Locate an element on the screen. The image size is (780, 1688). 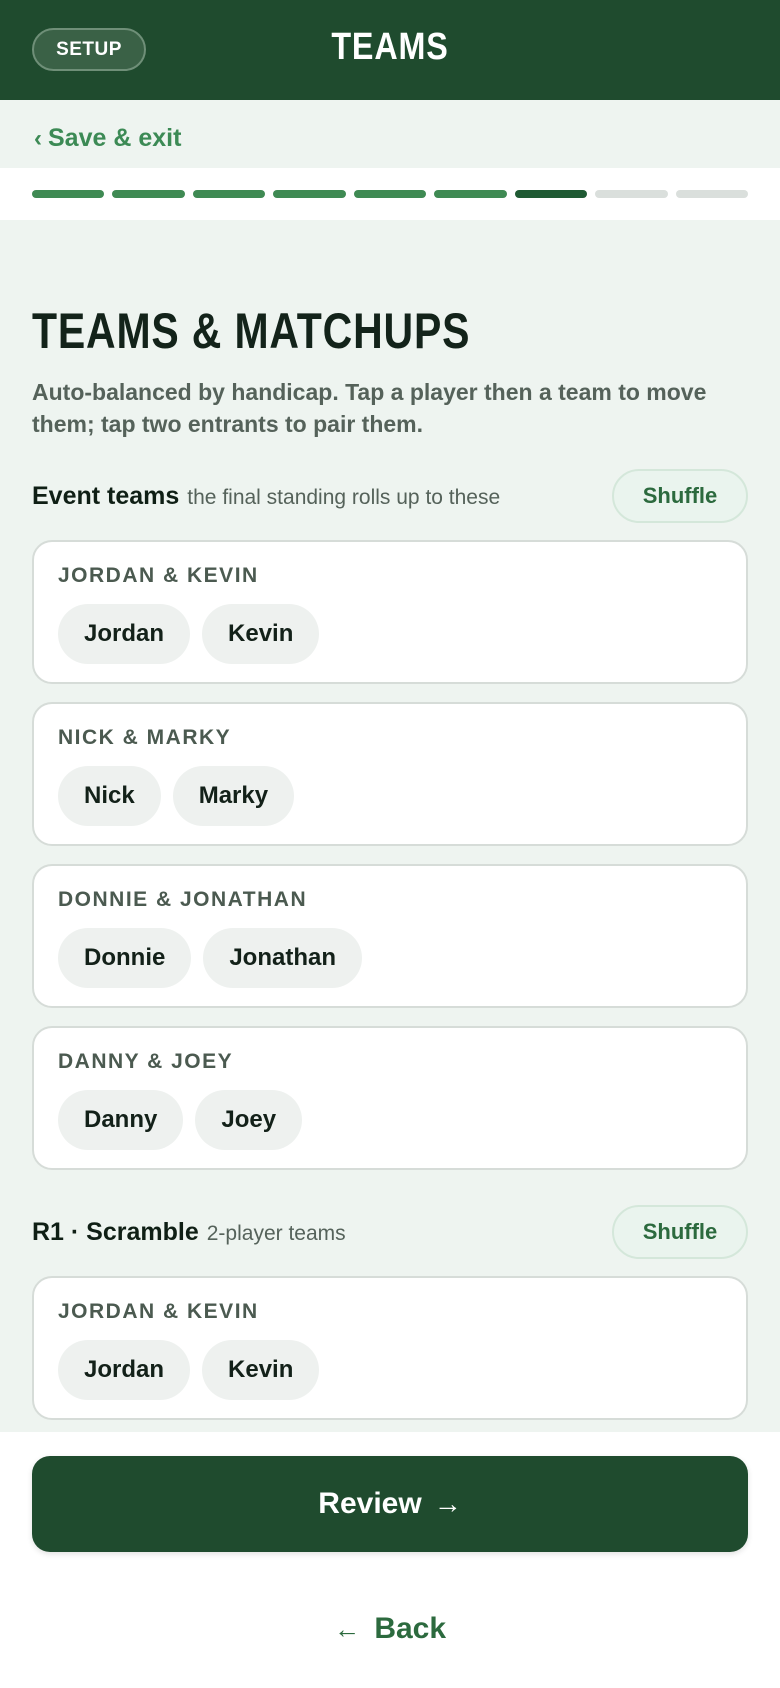
event-teams-note: the final standing rolls up to these is located at coordinates (344, 497).